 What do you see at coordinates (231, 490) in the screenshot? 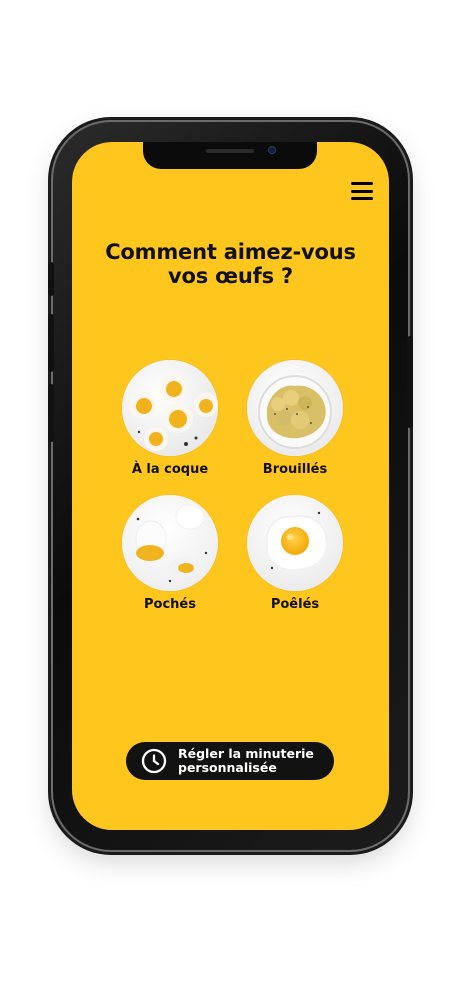
I see `egg-options-grid: À la coque Brouillés Pochés Poêlés` at bounding box center [231, 490].